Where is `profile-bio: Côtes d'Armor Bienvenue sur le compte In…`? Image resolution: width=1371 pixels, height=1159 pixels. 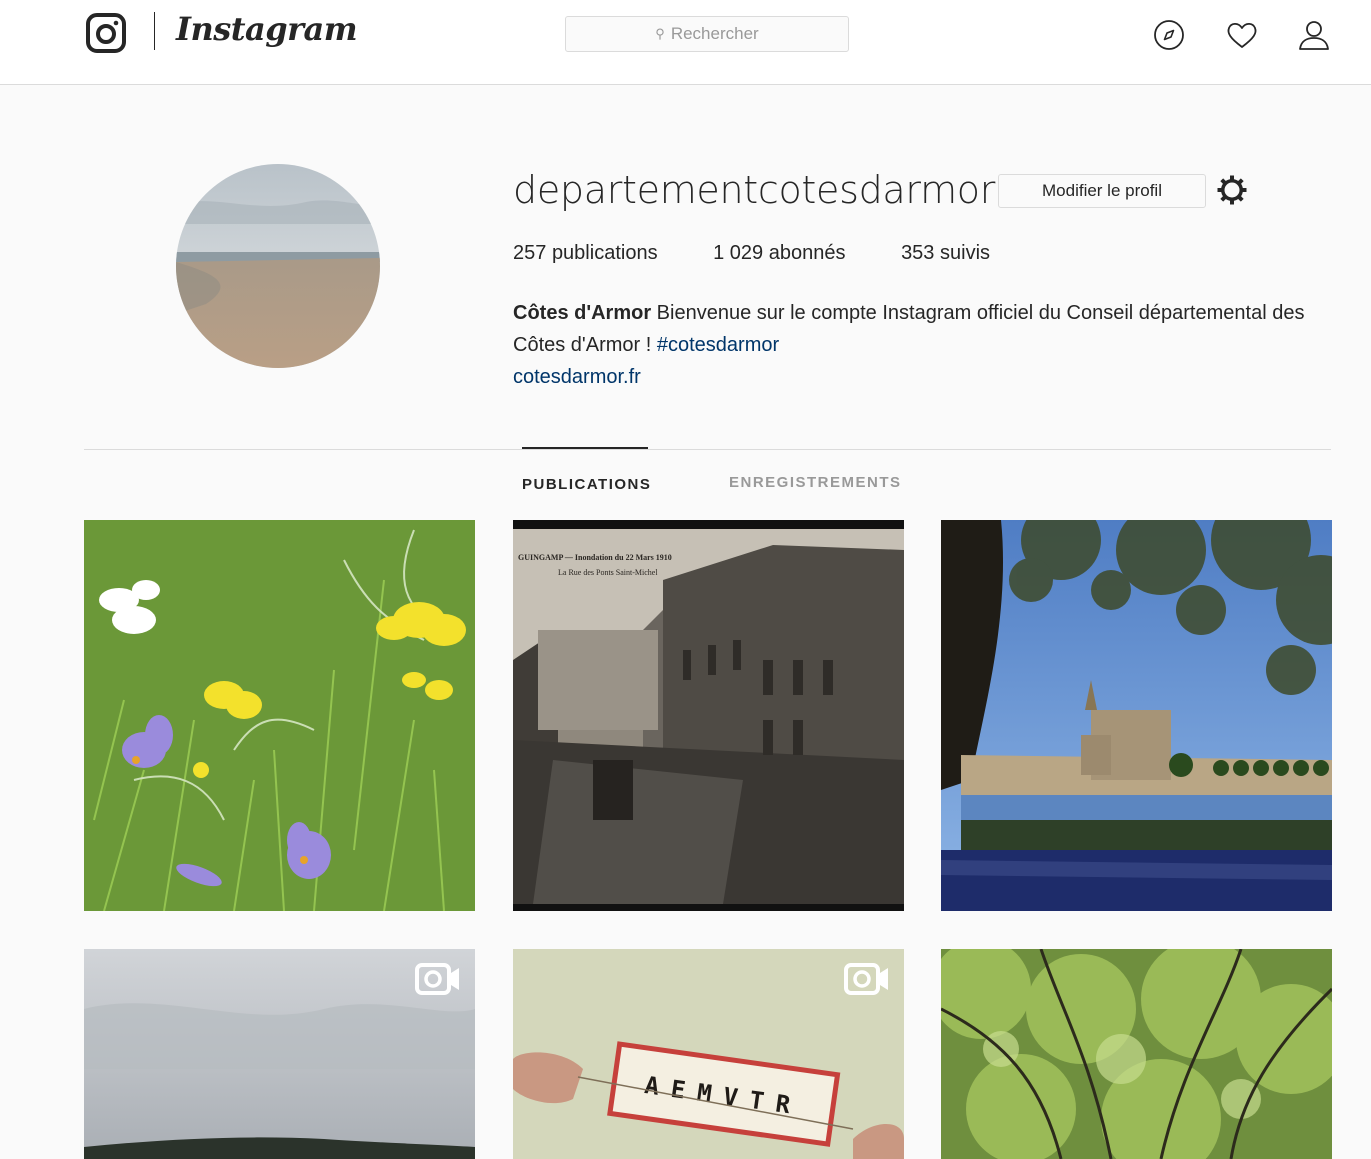 profile-bio: Côtes d'Armor Bienvenue sur le compte In… is located at coordinates (913, 345).